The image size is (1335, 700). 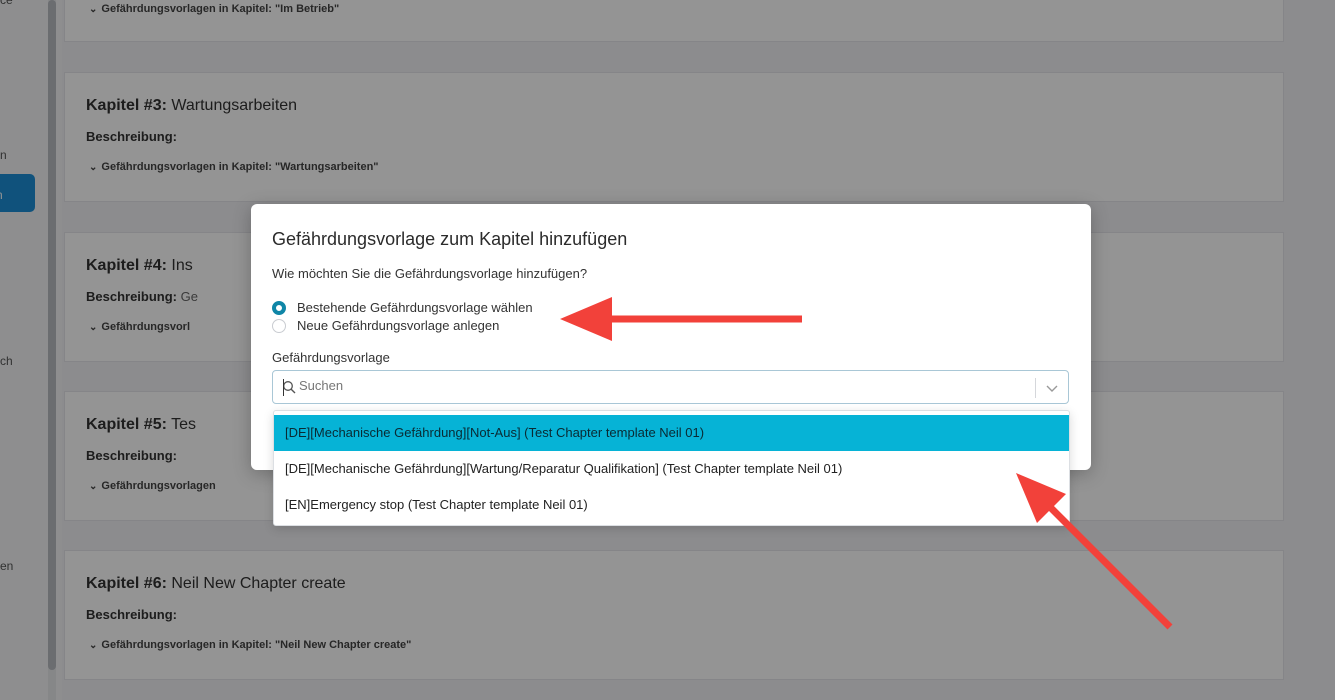 I want to click on radio-label: Neue Gefährdungsvorlage anlegen, so click(x=398, y=325).